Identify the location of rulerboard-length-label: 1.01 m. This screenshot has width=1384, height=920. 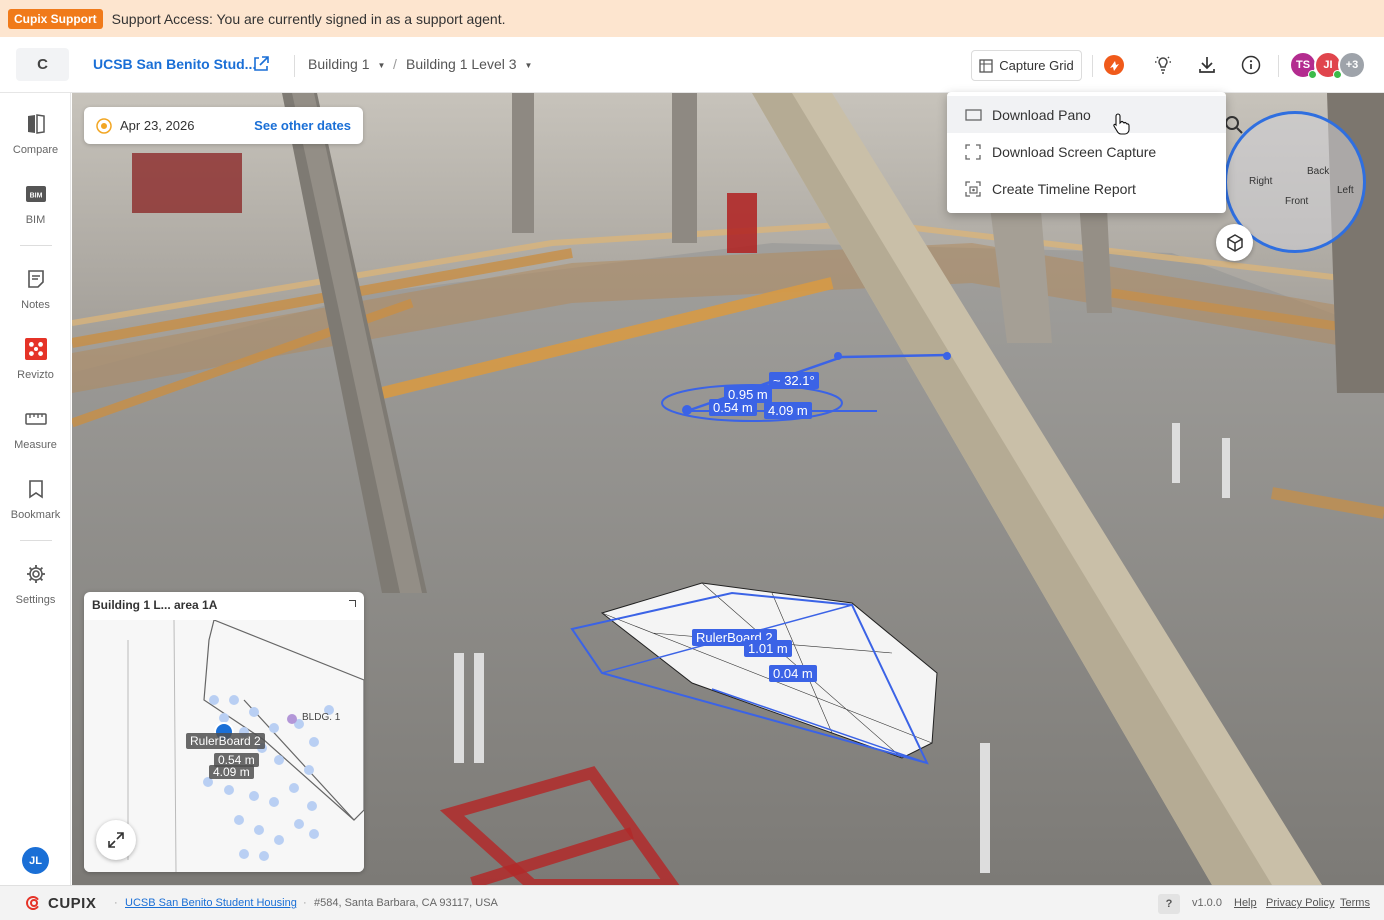
(768, 648).